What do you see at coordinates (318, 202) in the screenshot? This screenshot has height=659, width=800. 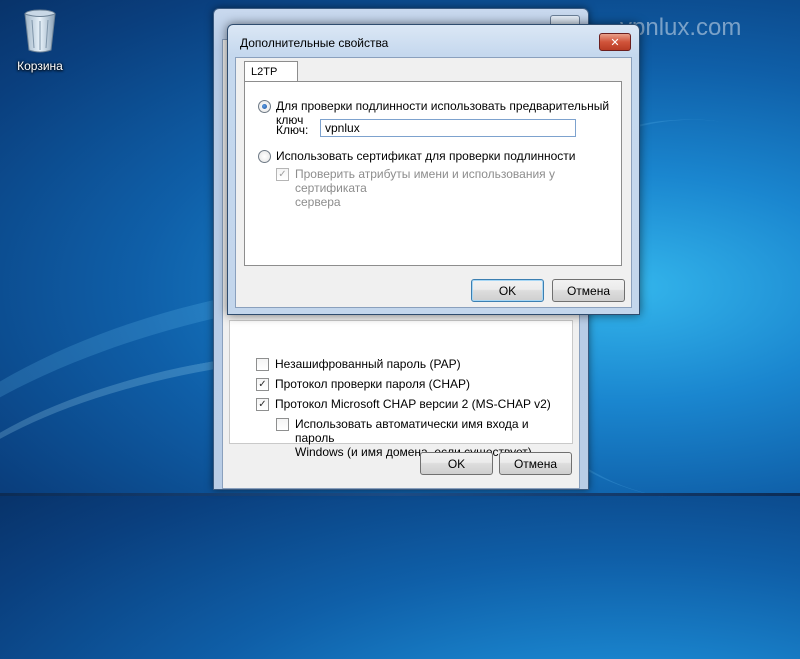 I see `verify-line2: сервера` at bounding box center [318, 202].